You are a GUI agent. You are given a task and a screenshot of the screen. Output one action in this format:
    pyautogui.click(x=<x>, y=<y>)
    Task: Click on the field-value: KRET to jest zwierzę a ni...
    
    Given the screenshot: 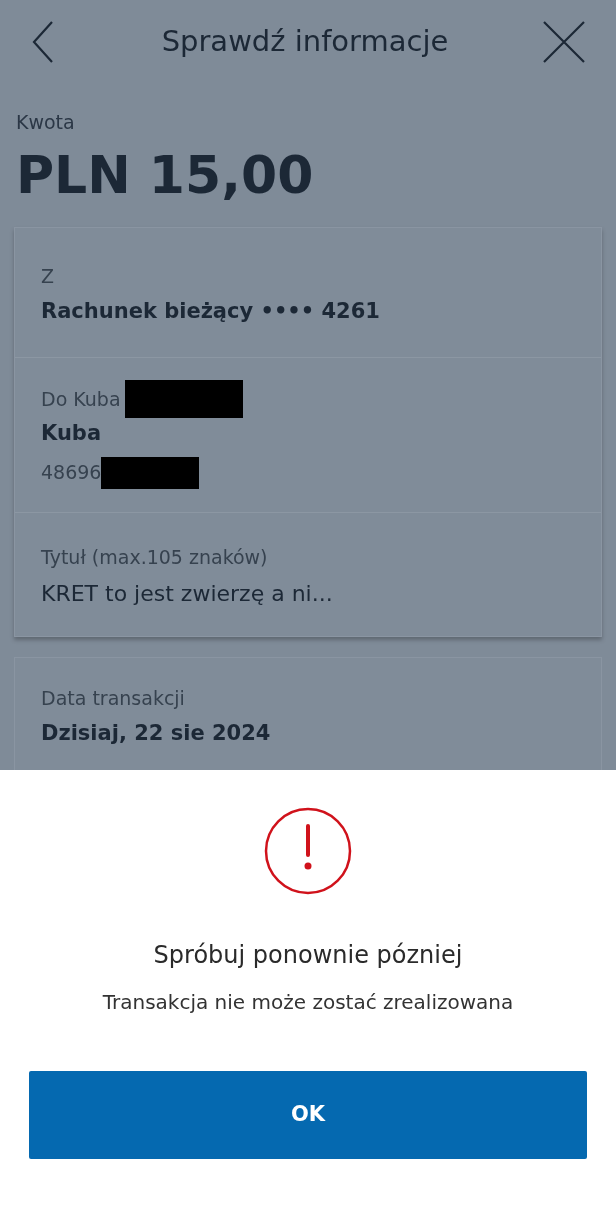 What is the action you would take?
    pyautogui.click(x=187, y=593)
    